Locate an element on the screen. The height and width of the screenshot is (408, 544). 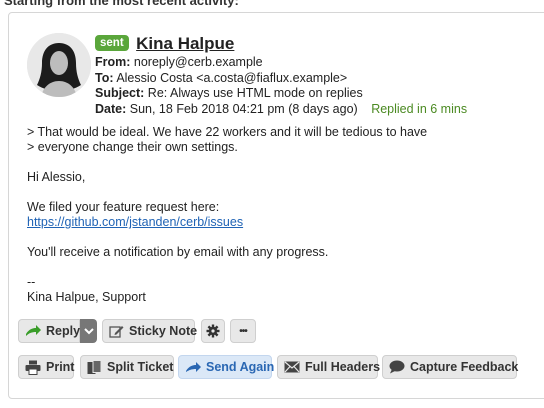
signature-dash: -- is located at coordinates (31, 282).